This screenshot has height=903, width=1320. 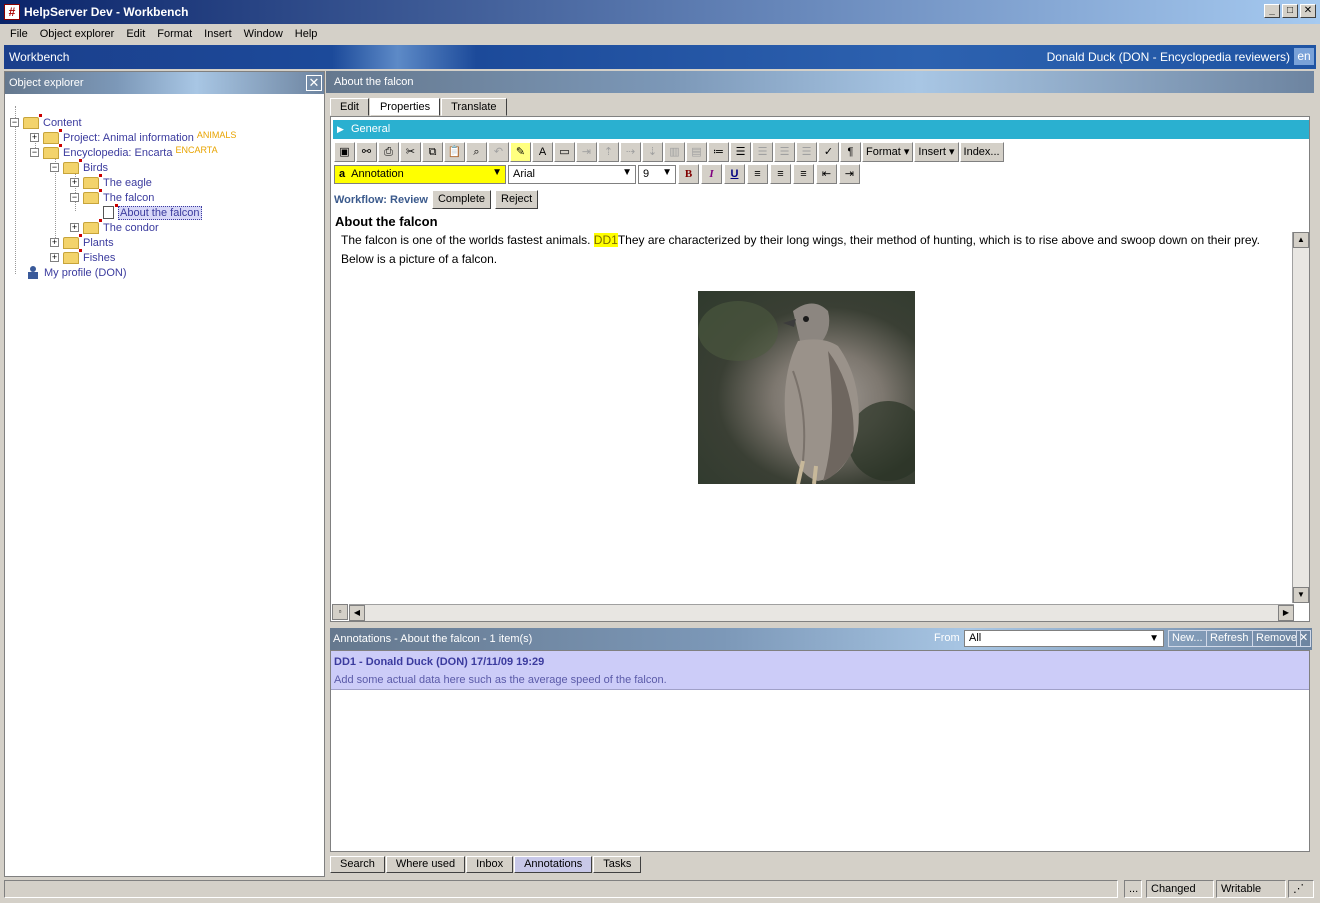 I want to click on align-right-icon: ≡, so click(x=803, y=174).